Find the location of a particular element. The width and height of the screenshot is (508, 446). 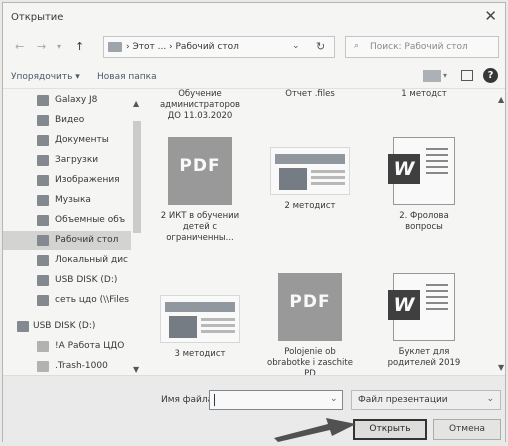

file-name: Обучение администраторов ДО 11.03.2020 is located at coordinates (200, 105).